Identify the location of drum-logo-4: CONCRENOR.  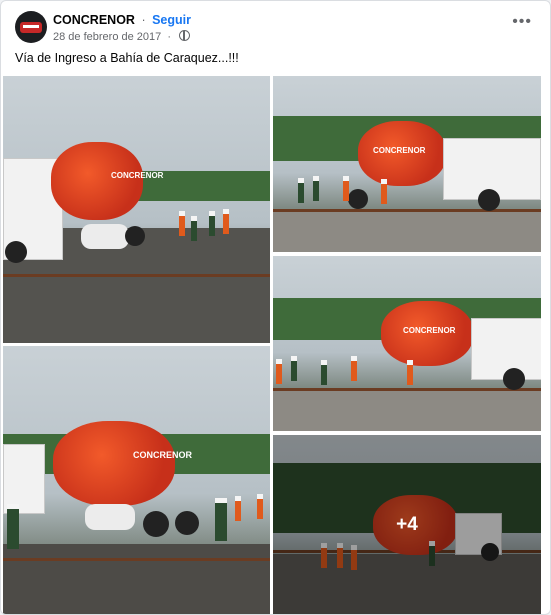
(163, 455).